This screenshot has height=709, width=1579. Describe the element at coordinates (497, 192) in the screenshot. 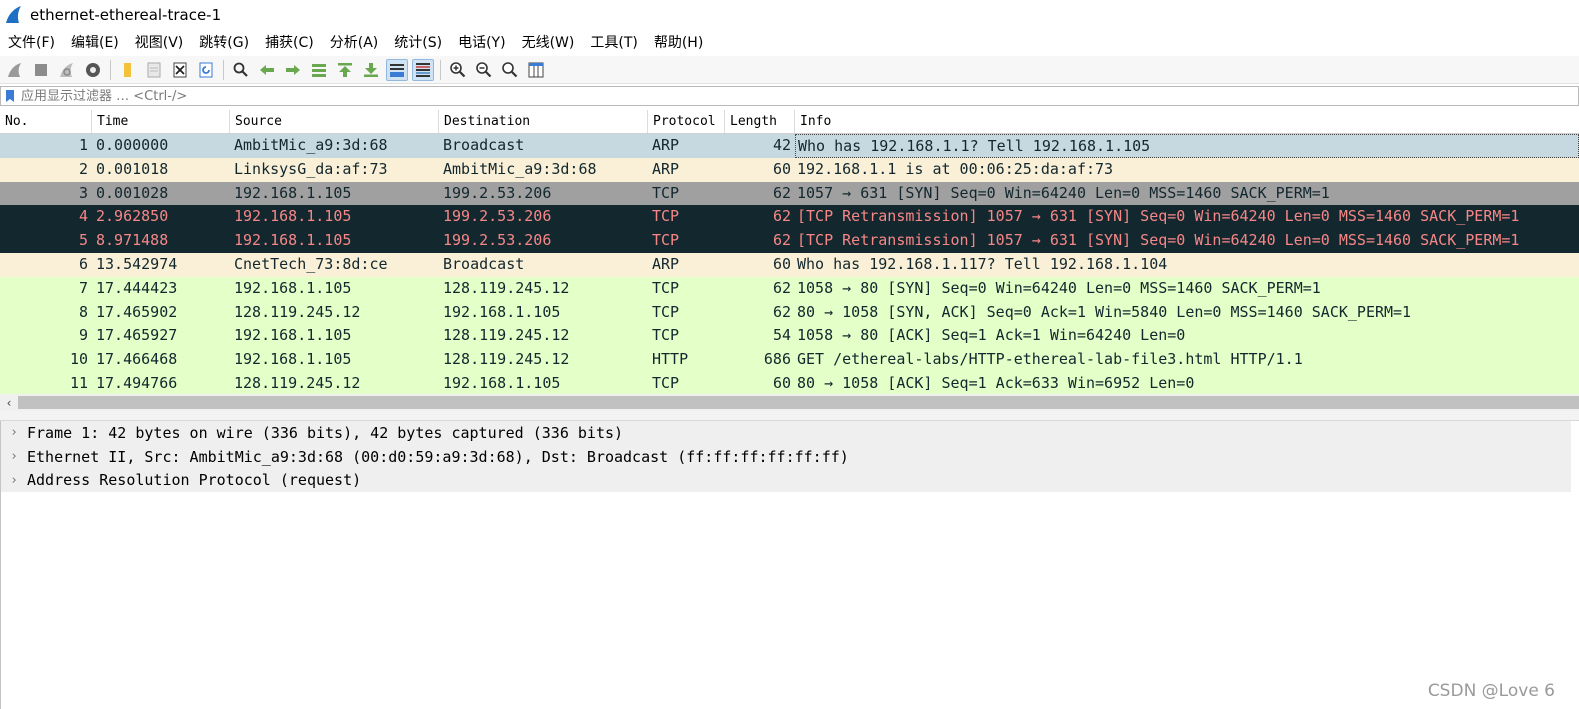

I see `packet-cell-destination: 199.2.53.206` at that location.